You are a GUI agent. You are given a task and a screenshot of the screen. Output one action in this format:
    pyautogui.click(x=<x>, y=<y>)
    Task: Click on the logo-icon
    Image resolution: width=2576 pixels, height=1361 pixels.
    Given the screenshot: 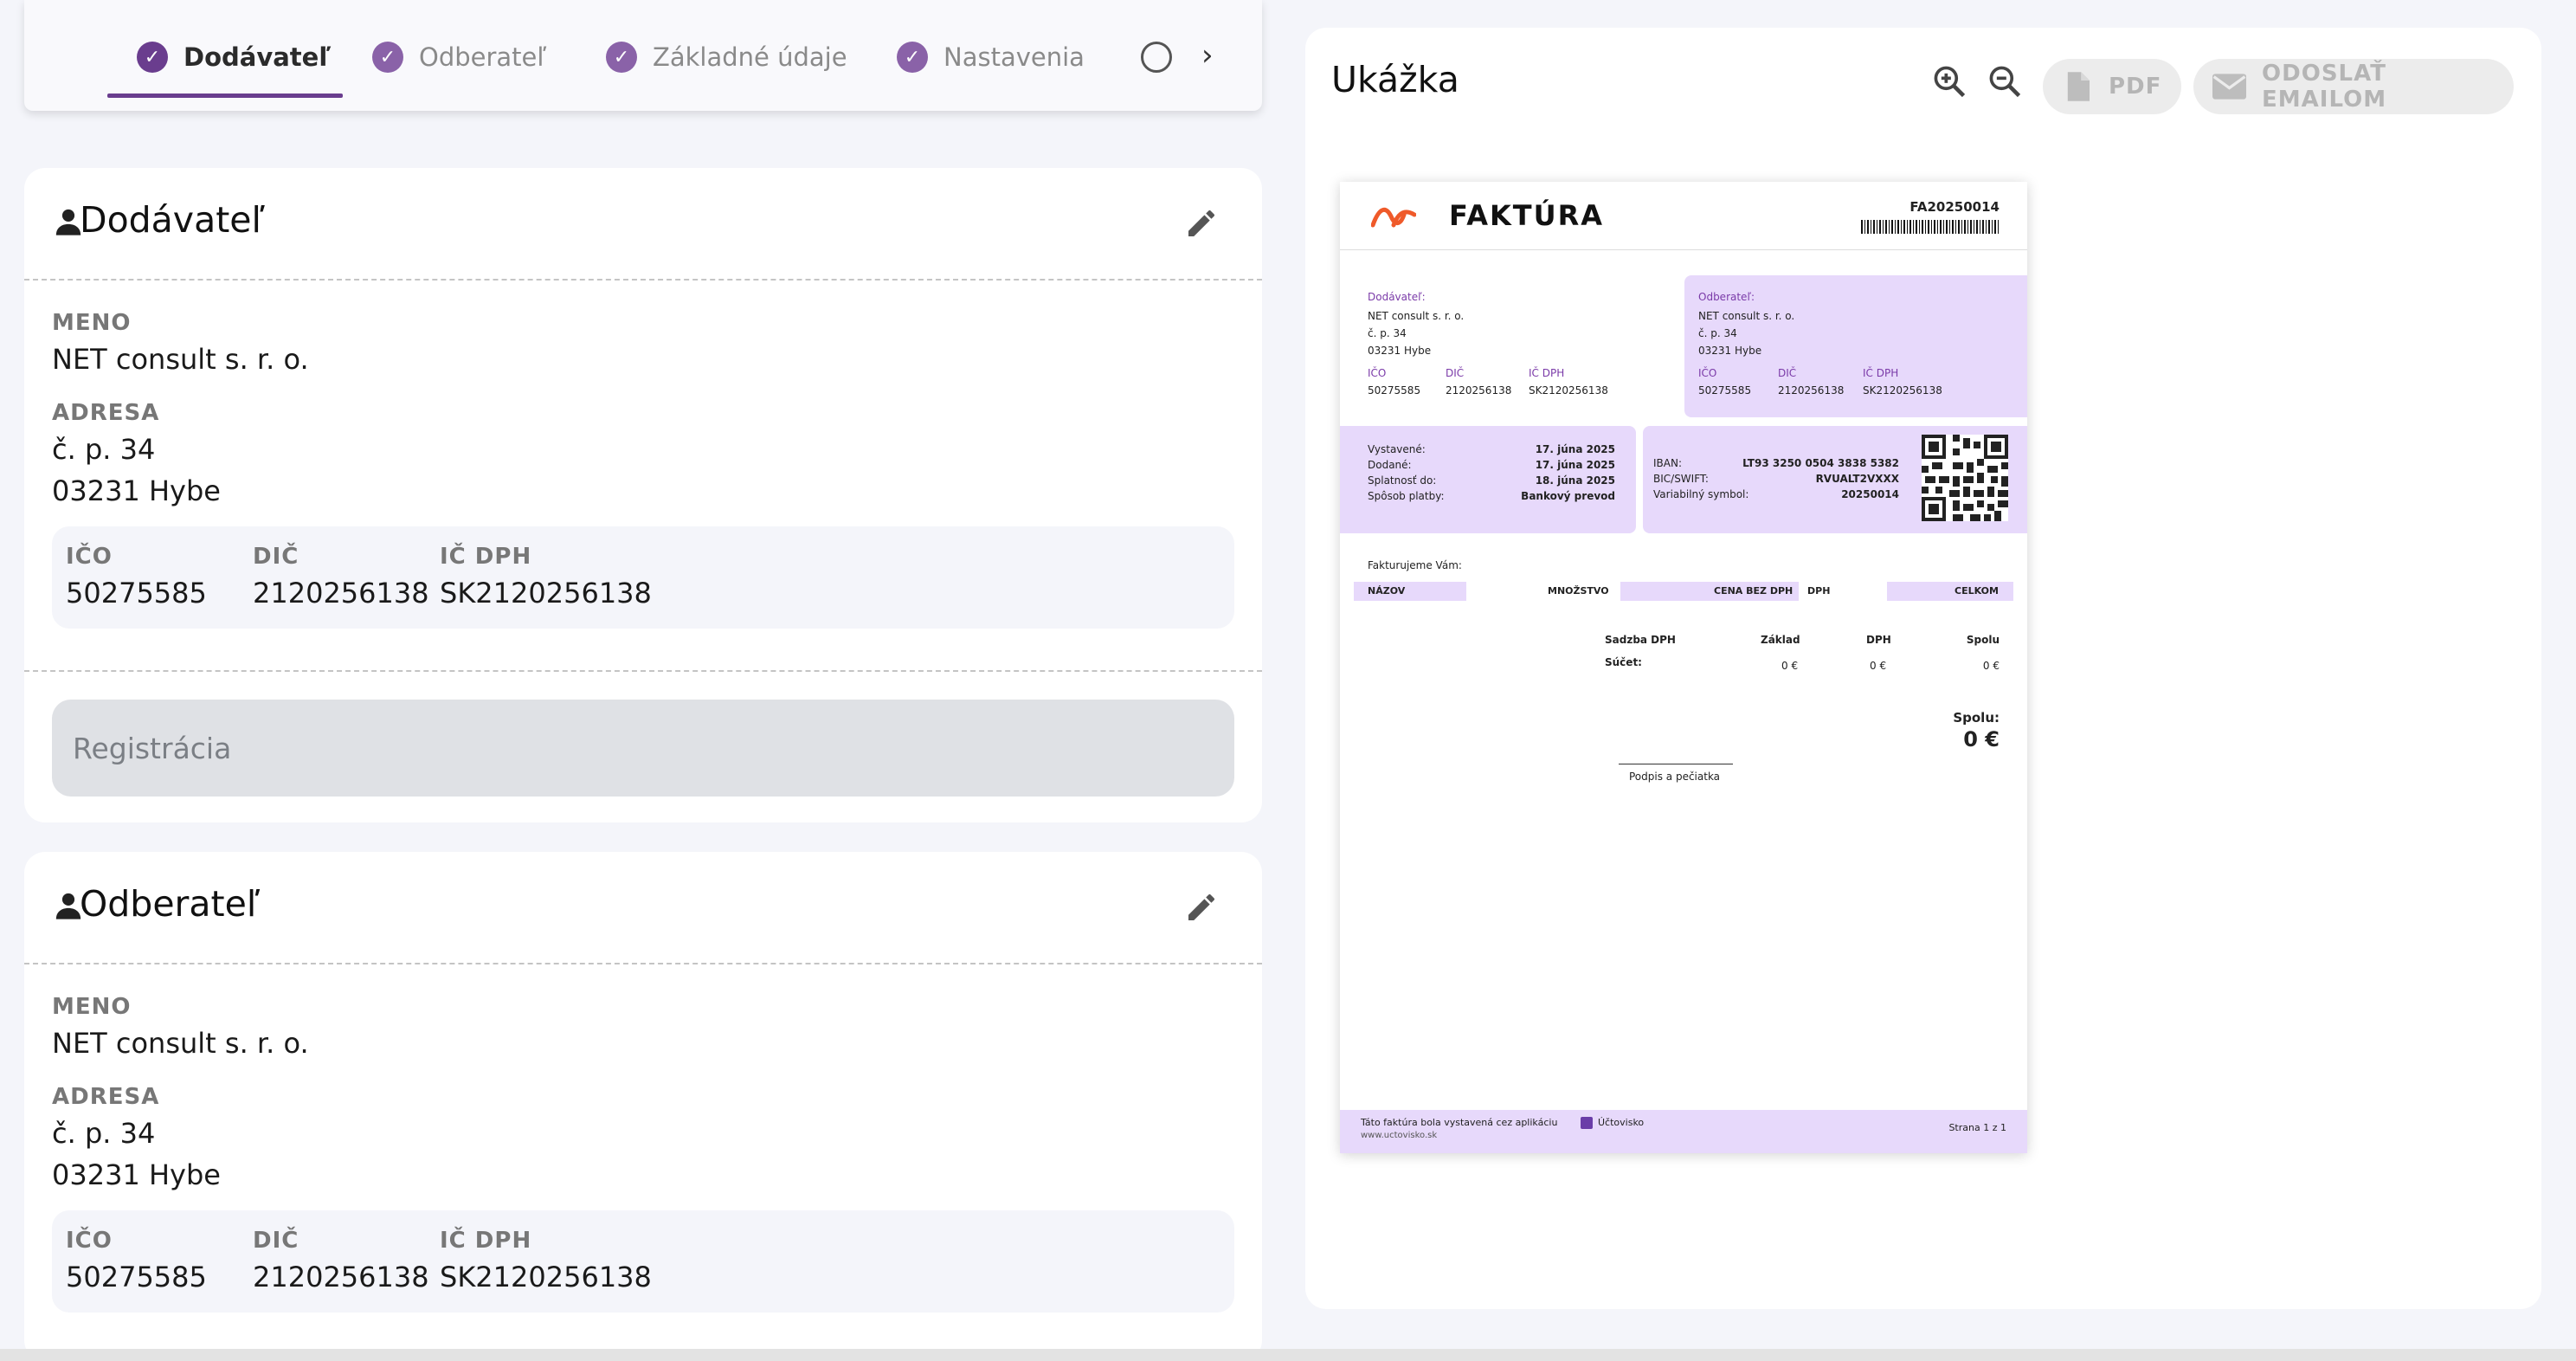 What is the action you would take?
    pyautogui.click(x=1393, y=218)
    